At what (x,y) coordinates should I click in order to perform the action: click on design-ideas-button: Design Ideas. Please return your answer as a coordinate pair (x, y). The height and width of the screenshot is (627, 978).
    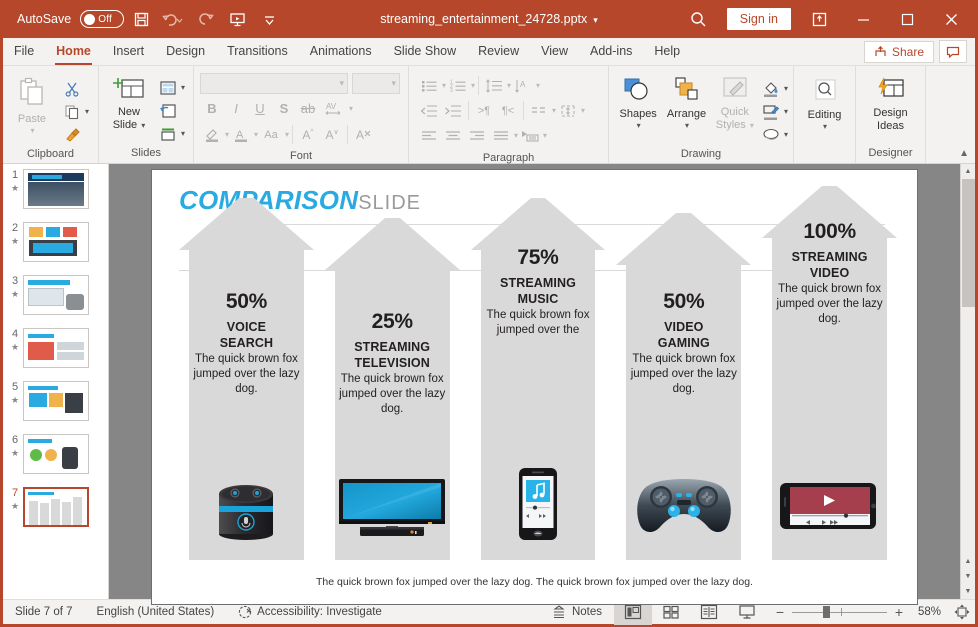
    Looking at the image, I should click on (891, 105).